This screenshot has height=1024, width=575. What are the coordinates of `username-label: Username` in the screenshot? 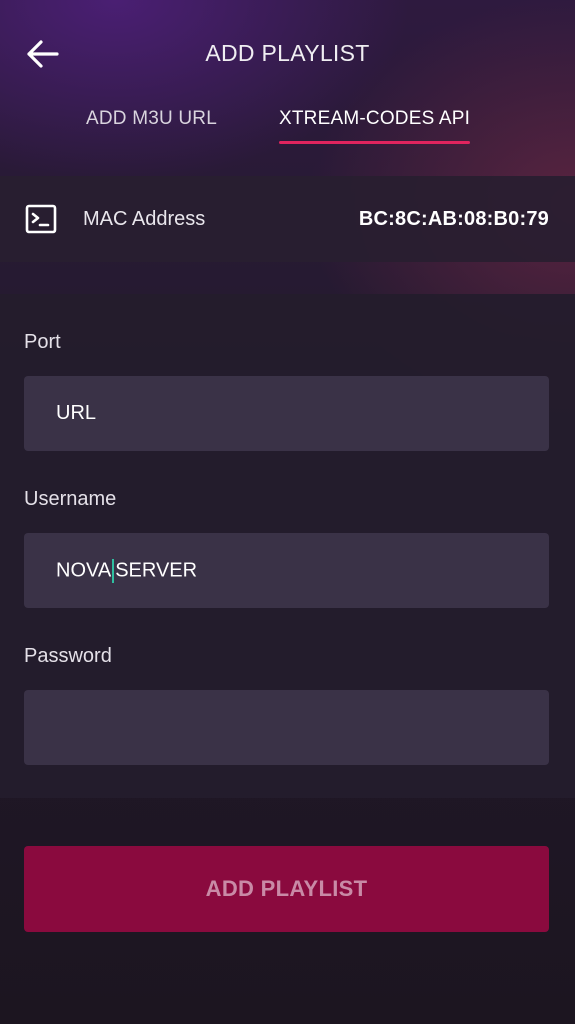 It's located at (70, 499).